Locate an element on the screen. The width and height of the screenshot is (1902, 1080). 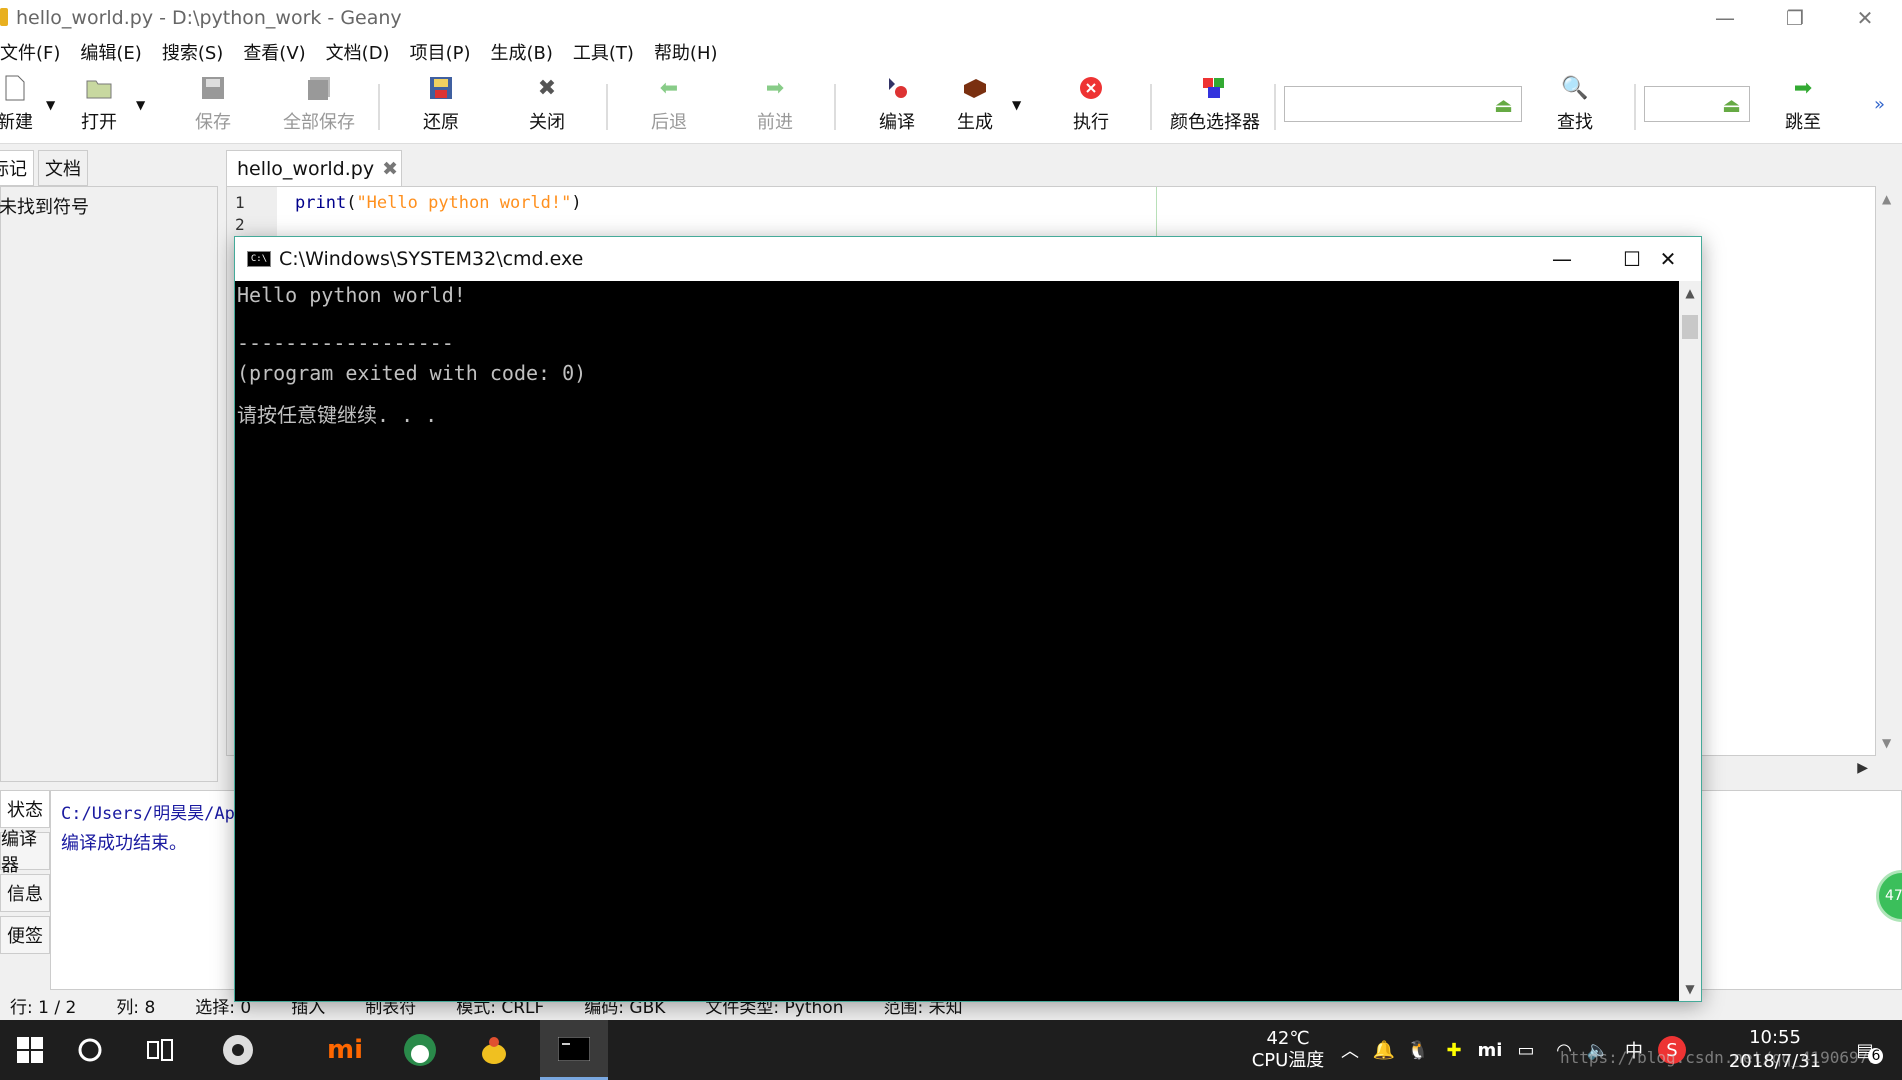
execute-button: 执行 is located at coordinates (1091, 107).